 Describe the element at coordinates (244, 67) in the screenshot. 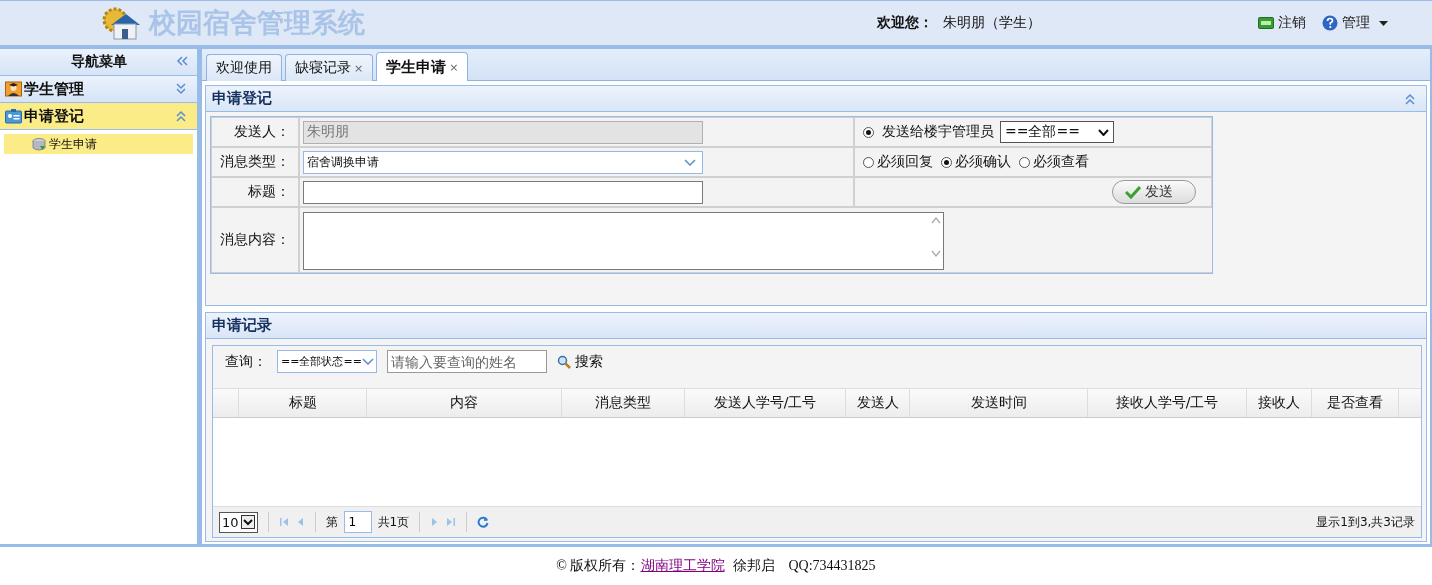

I see `tab: 欢迎使用` at that location.